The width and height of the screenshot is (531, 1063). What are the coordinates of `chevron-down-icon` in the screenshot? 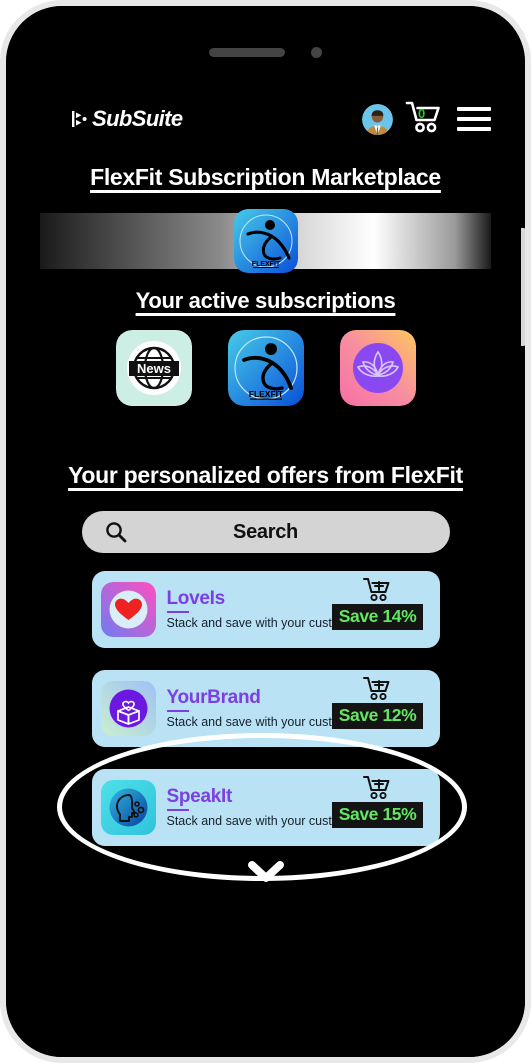 It's located at (266, 872).